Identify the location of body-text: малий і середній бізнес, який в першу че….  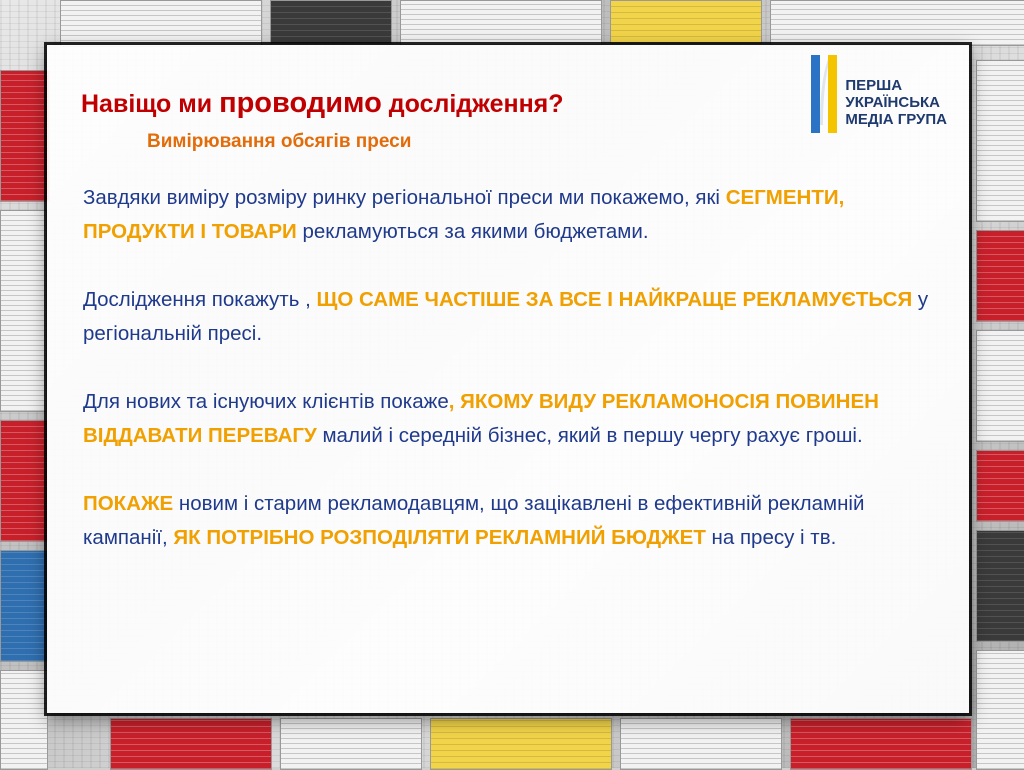
(589, 435).